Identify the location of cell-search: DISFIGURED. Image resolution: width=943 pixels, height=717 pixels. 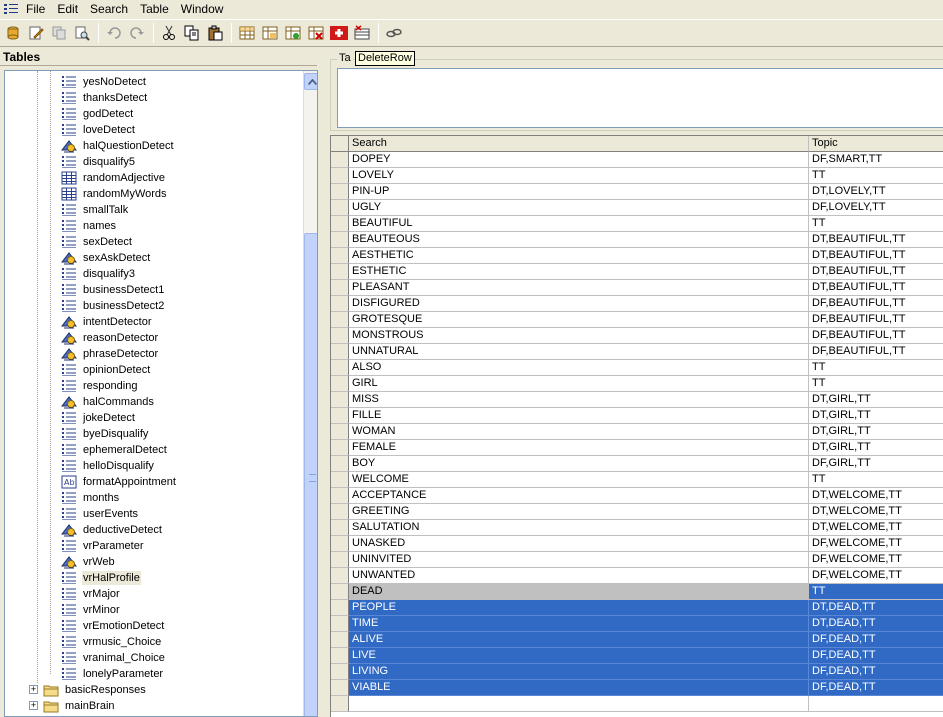
(579, 304).